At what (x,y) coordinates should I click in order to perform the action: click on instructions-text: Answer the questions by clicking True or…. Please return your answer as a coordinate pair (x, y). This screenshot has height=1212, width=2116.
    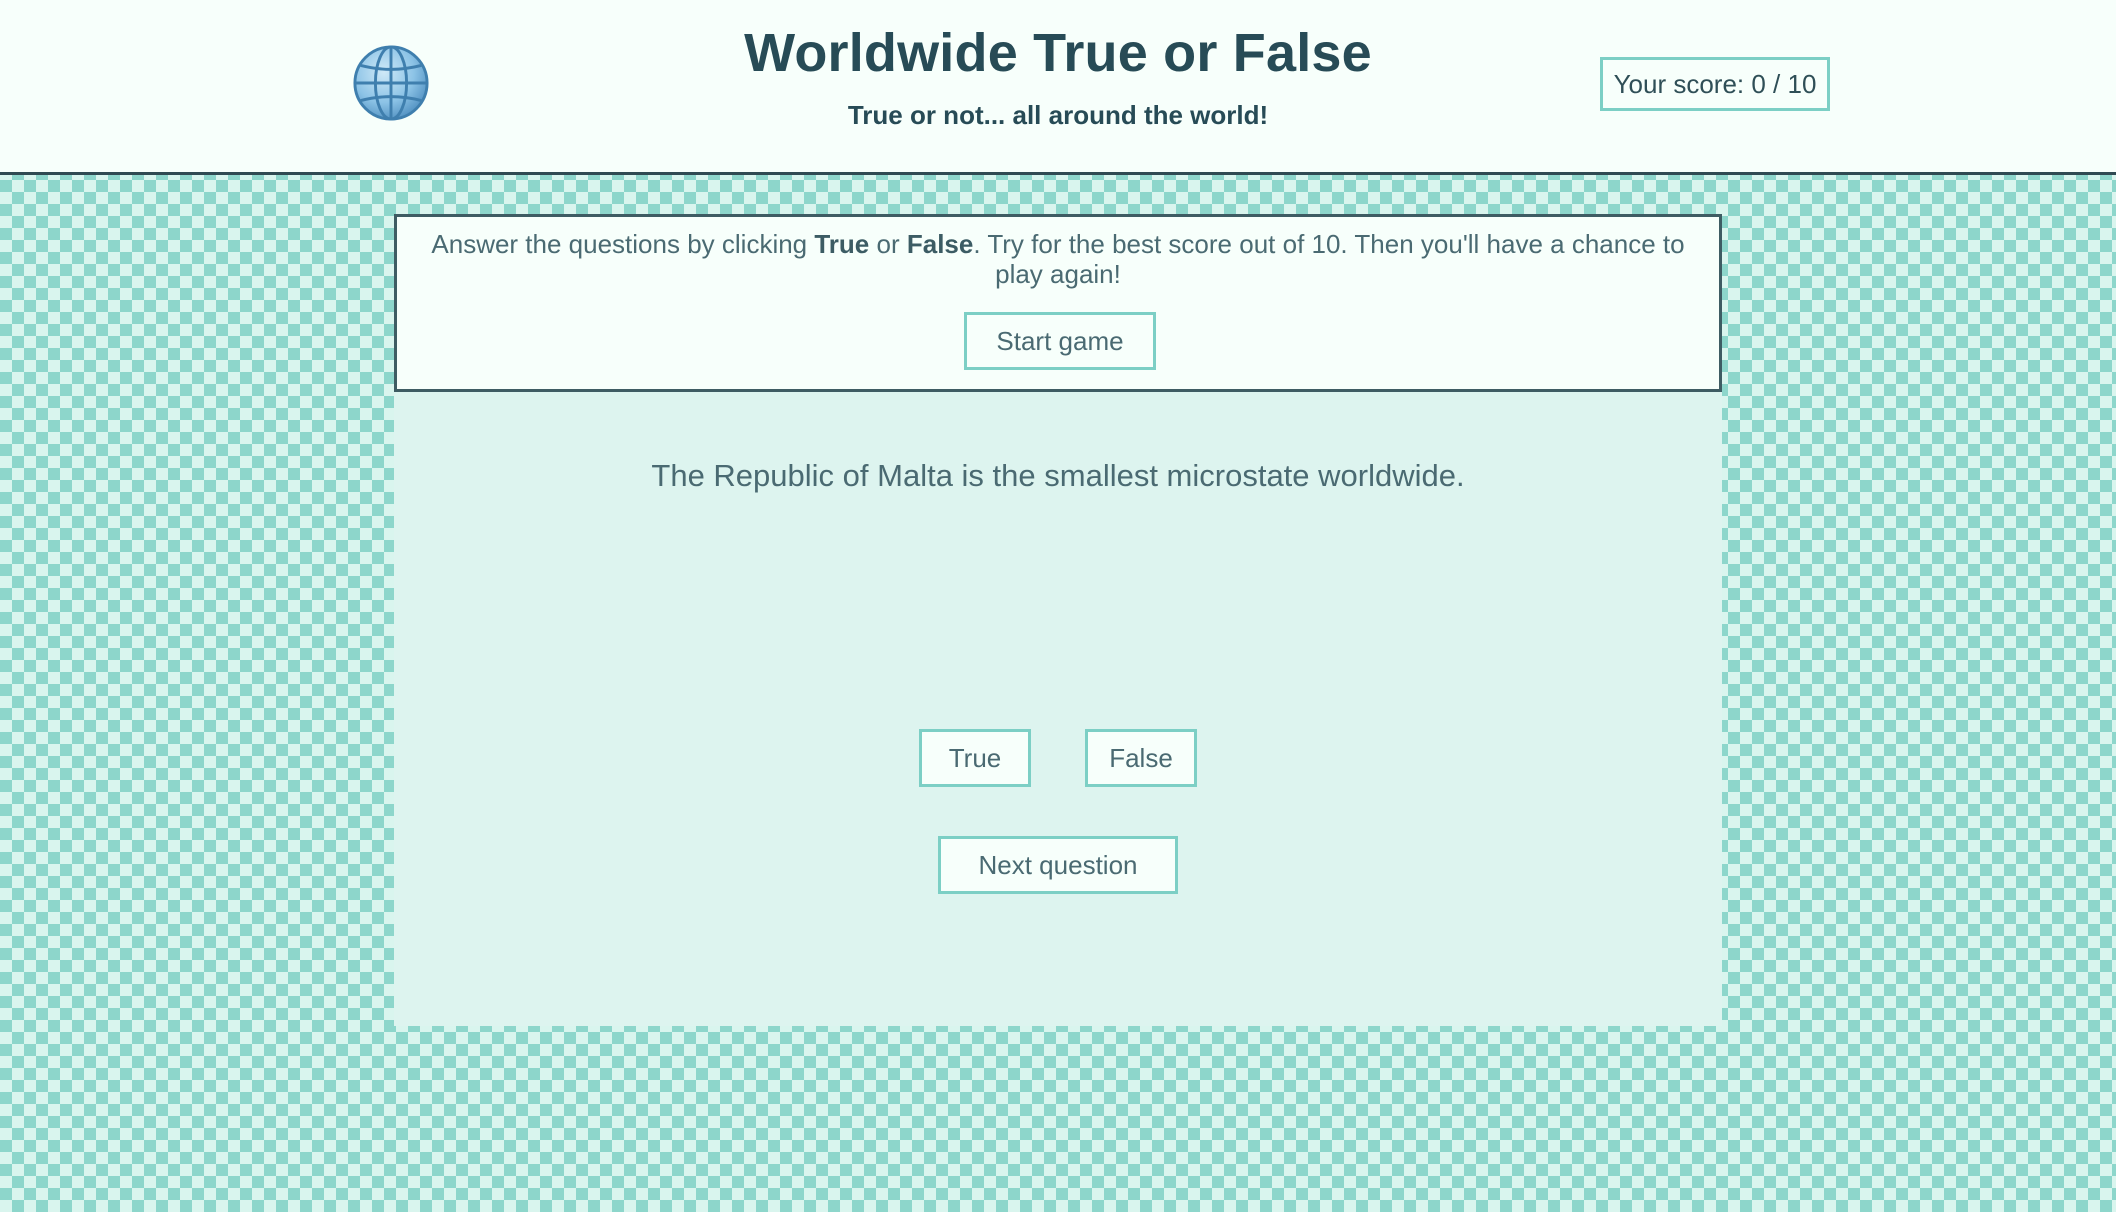
    Looking at the image, I should click on (1058, 259).